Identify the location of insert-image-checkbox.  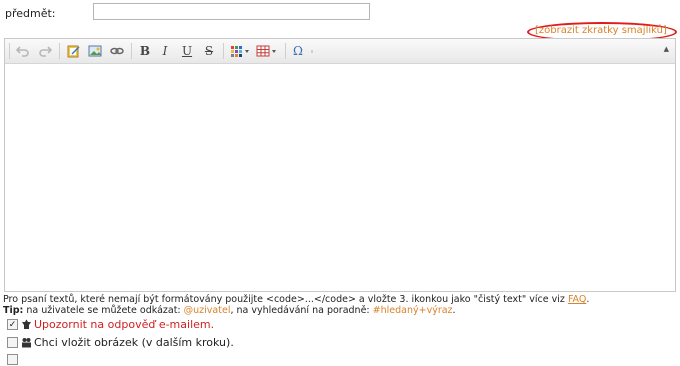
(12, 342).